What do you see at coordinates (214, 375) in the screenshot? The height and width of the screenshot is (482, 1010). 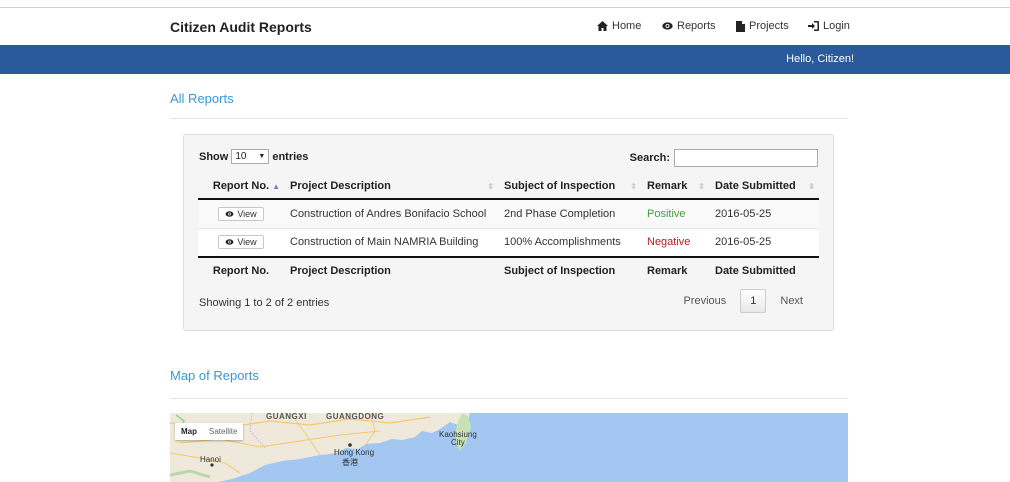 I see `map-heading: Map of Reports` at bounding box center [214, 375].